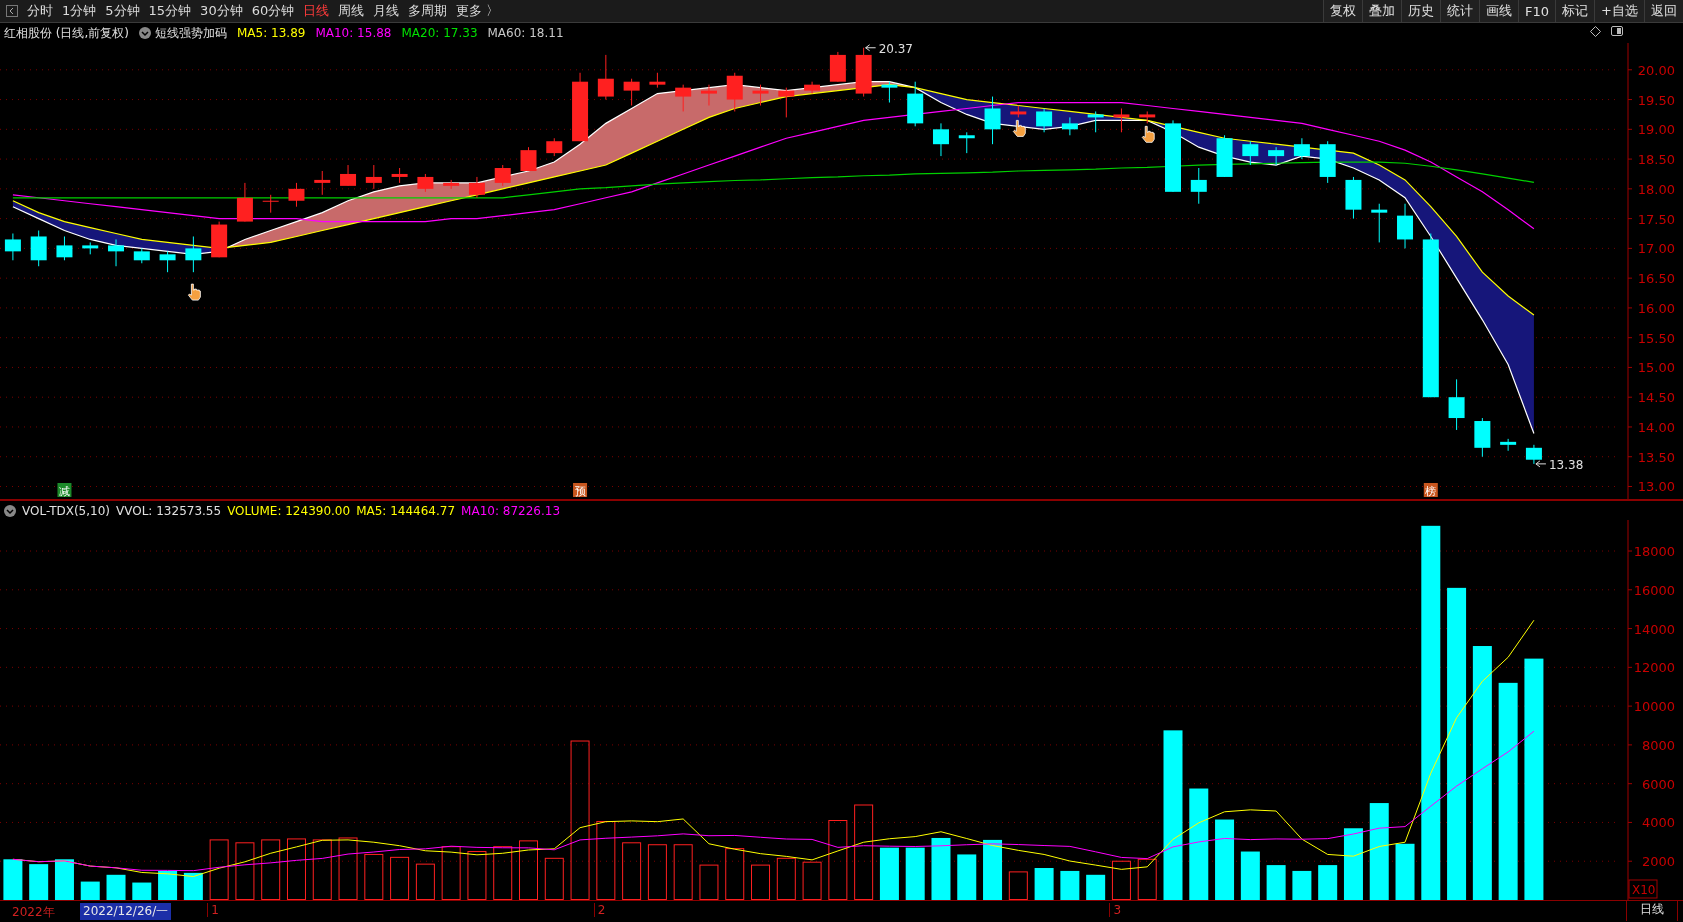 This screenshot has height=922, width=1683. I want to click on legend-value: MA60: 18.11, so click(525, 33).